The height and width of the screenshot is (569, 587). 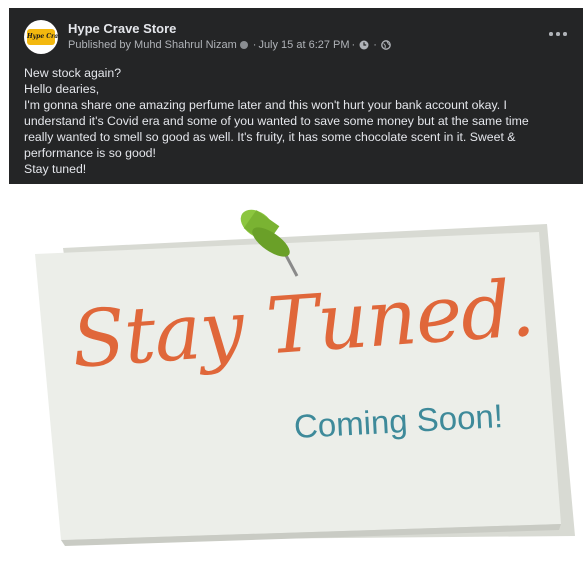 I want to click on post-text-line: Stay tuned!, so click(x=55, y=169).